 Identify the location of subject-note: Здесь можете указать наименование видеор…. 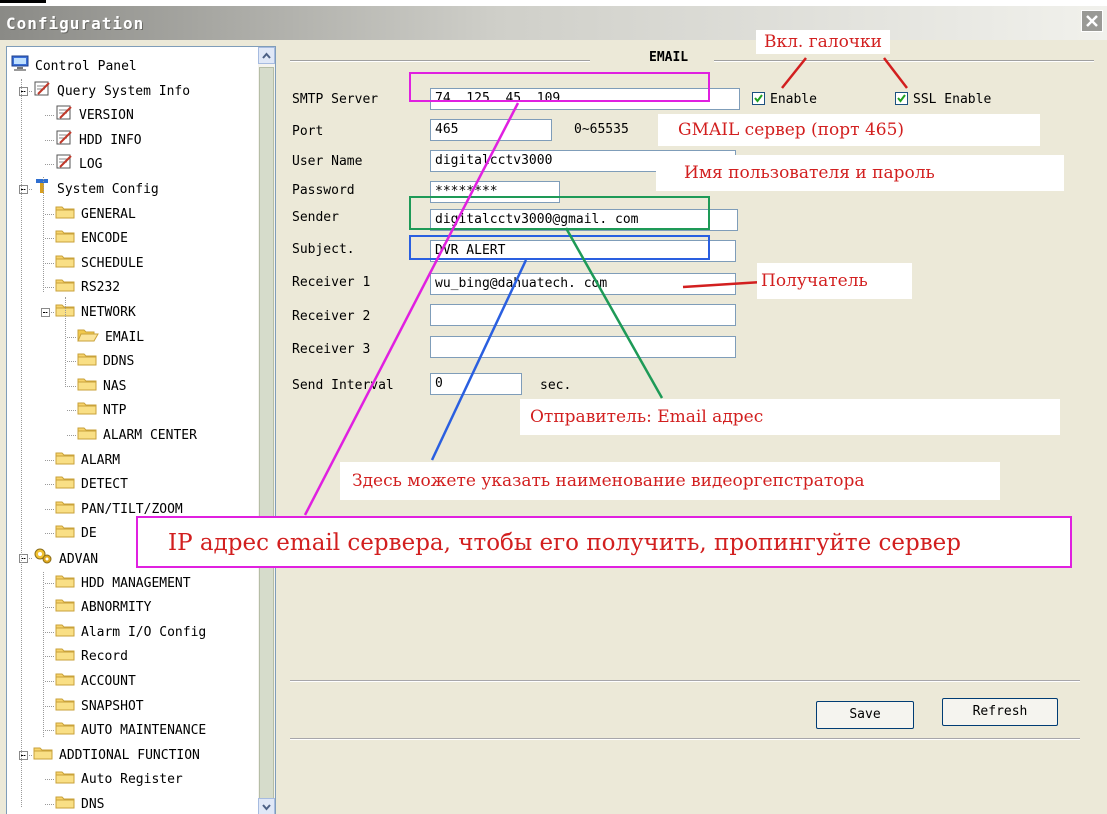
(670, 481).